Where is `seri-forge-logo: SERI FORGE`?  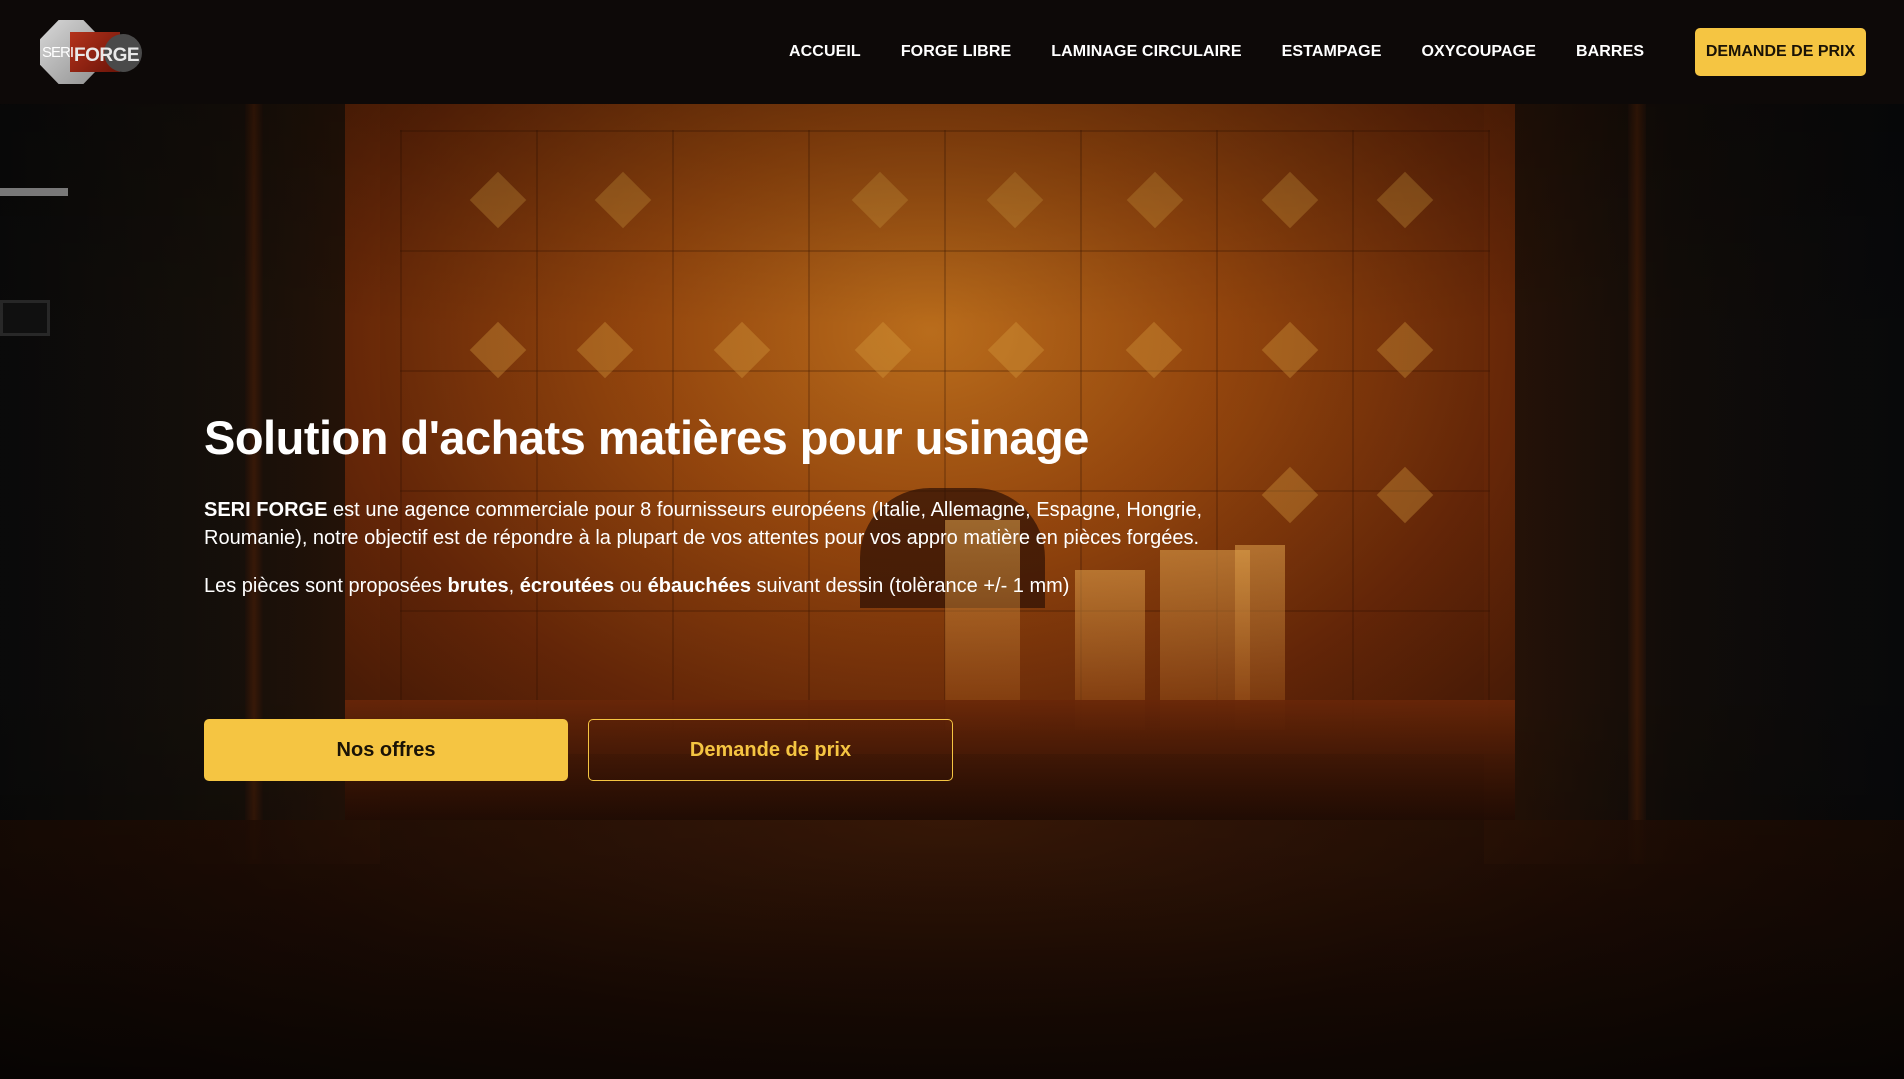
seri-forge-logo: SERI FORGE is located at coordinates (91, 52).